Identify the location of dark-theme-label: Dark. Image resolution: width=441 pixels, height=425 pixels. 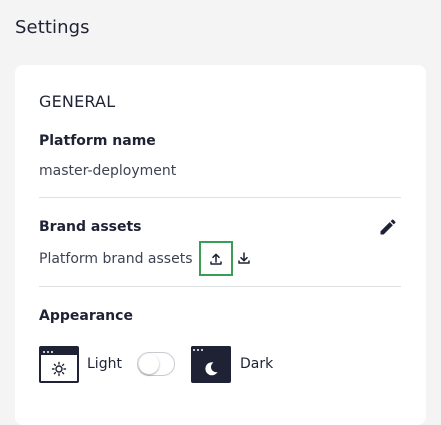
(257, 364).